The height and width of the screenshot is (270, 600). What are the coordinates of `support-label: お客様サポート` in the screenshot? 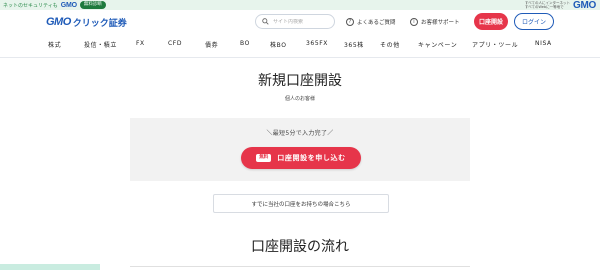 It's located at (440, 22).